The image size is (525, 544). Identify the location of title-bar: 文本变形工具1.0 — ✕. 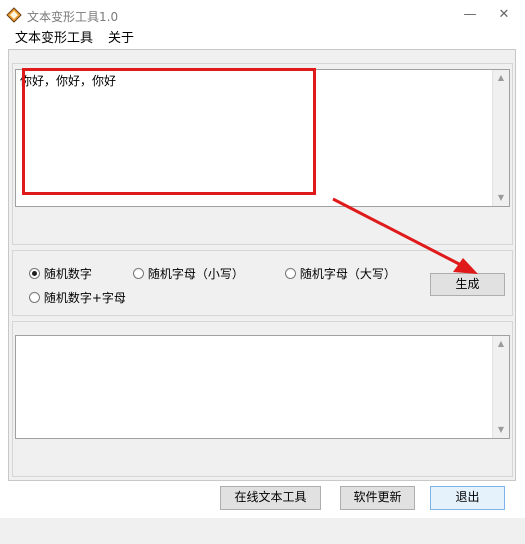
(262, 15).